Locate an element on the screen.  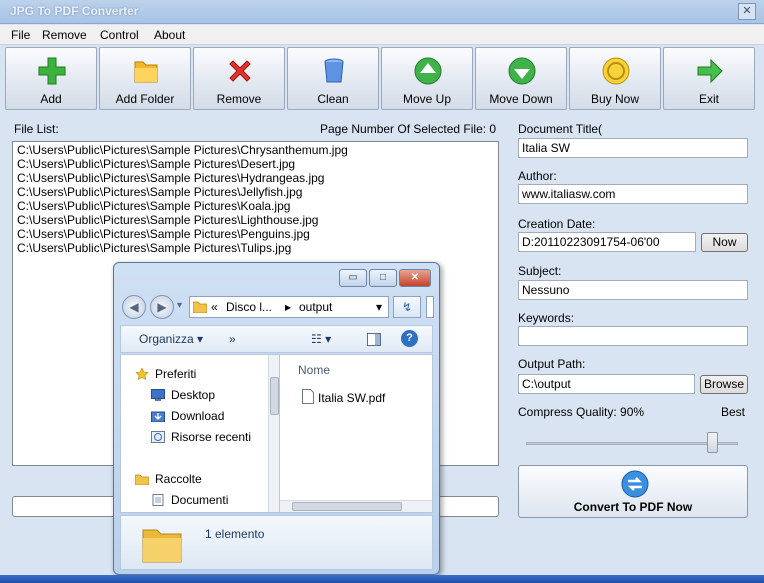
explorer-file-pane: Nome Italia SW.pdf is located at coordinates (356, 433).